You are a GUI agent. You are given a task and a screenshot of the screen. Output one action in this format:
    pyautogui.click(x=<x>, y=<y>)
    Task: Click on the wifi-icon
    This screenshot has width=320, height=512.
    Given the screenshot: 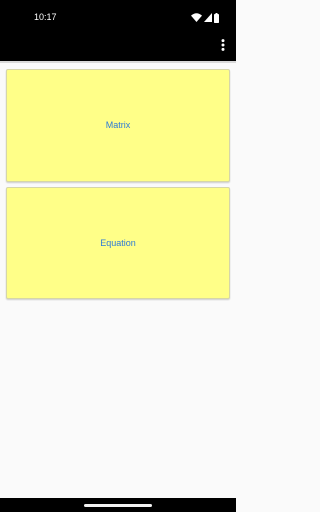 What is the action you would take?
    pyautogui.click(x=196, y=17)
    